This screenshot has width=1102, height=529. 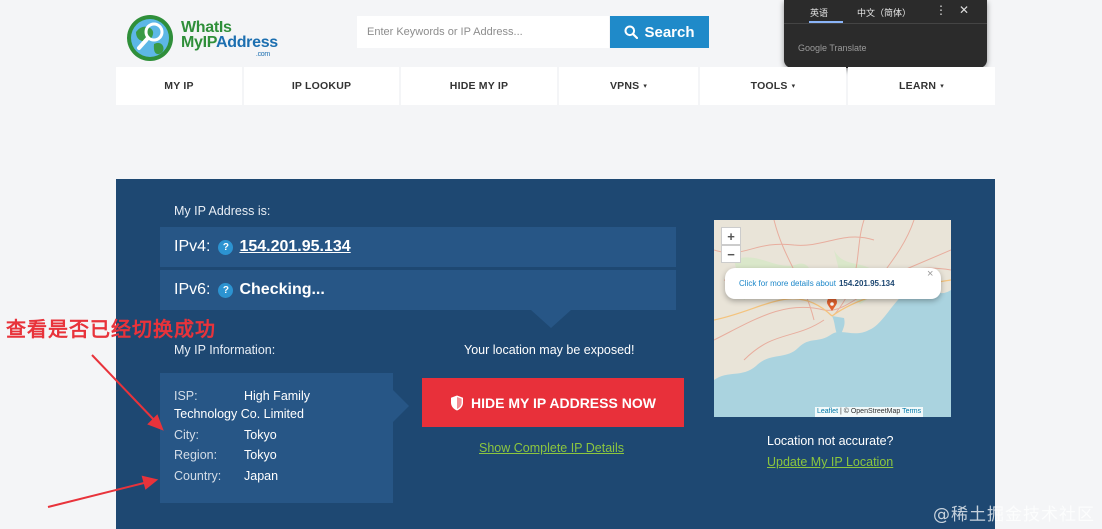 What do you see at coordinates (98, 494) in the screenshot?
I see `annotation-arrow-country` at bounding box center [98, 494].